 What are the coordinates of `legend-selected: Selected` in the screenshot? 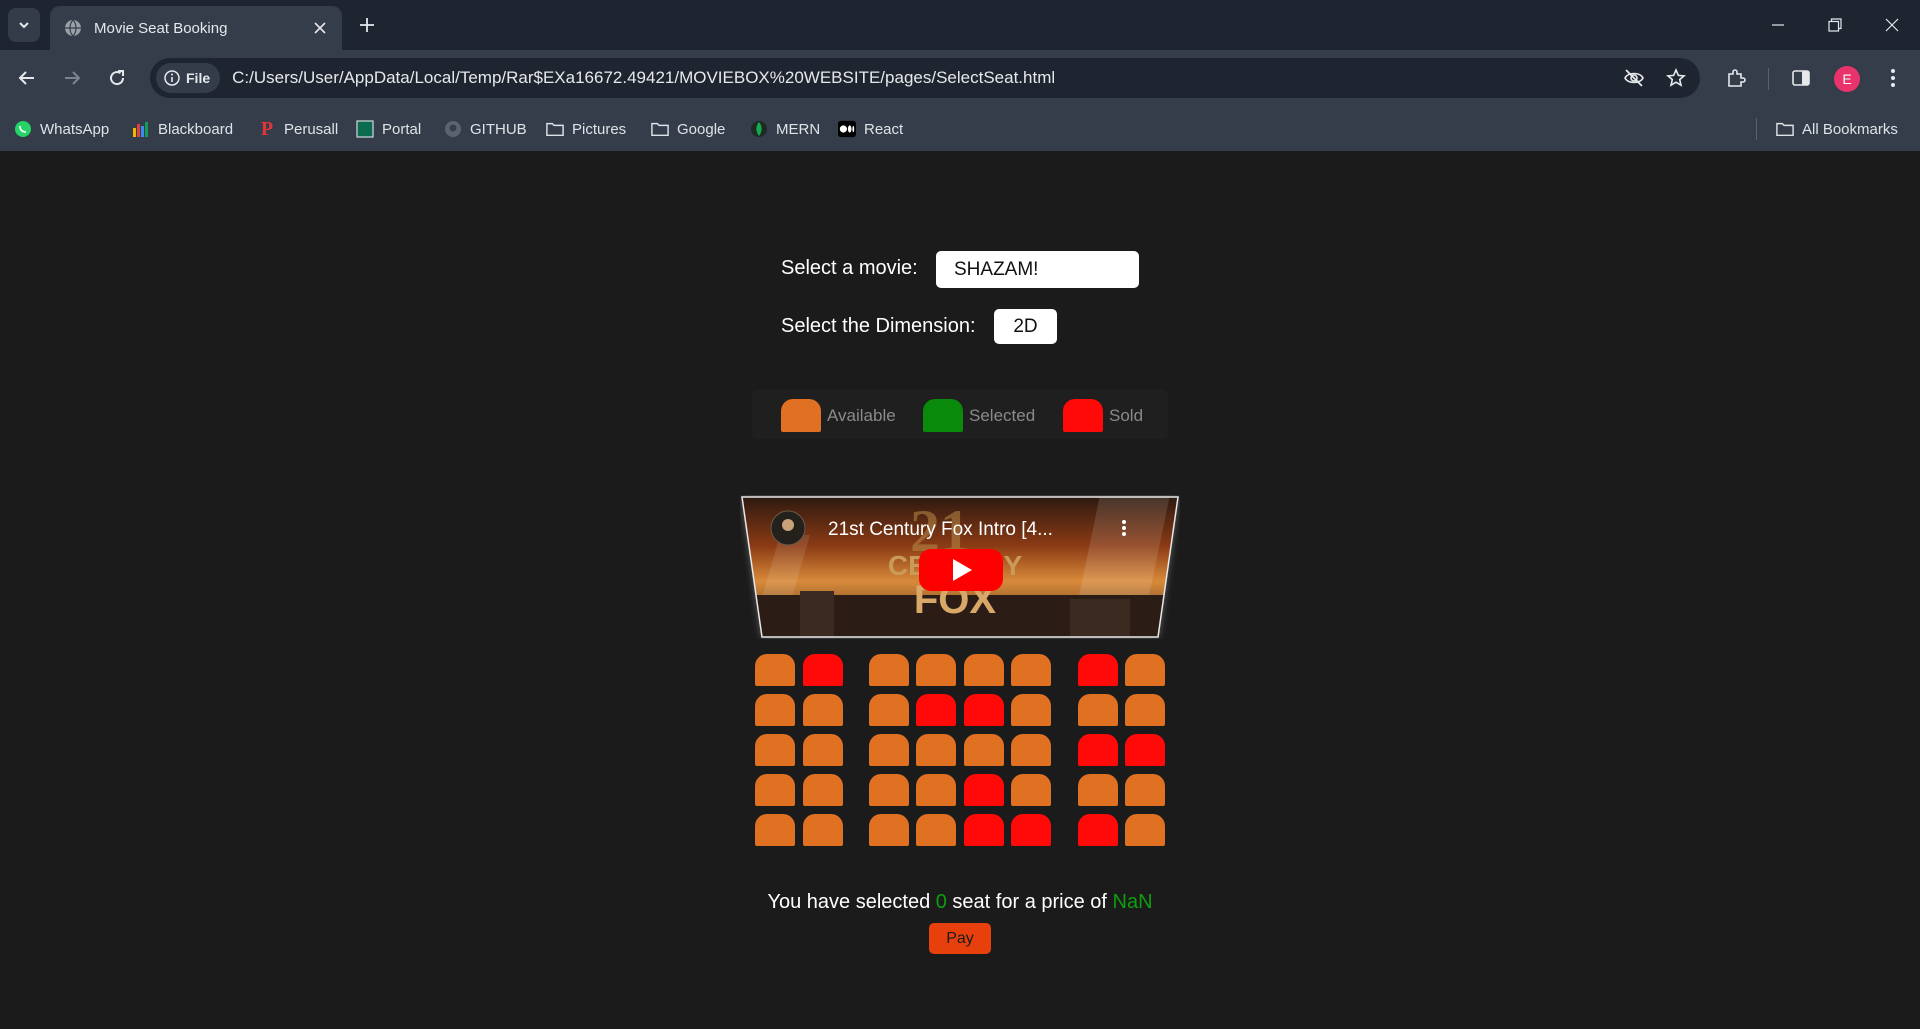 It's located at (979, 415).